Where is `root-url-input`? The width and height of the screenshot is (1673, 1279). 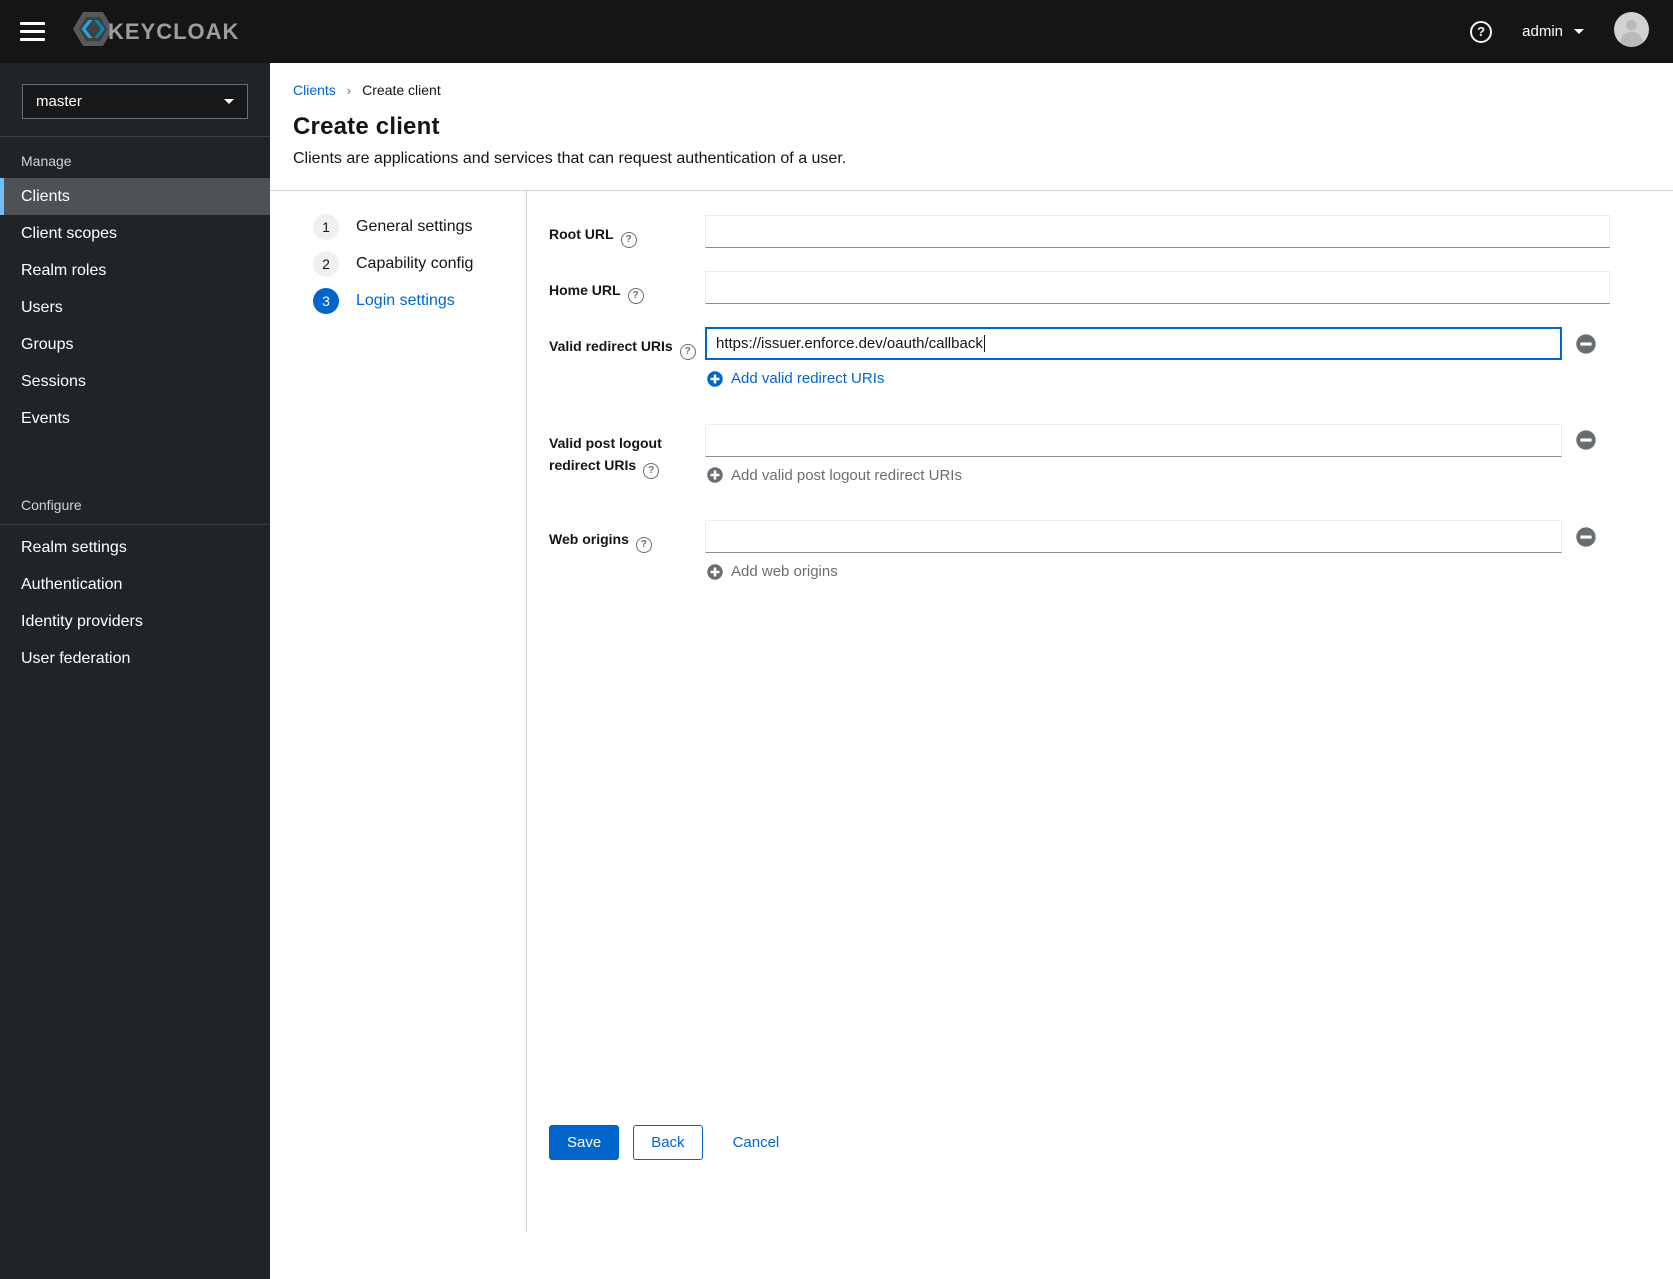
root-url-input is located at coordinates (1157, 231).